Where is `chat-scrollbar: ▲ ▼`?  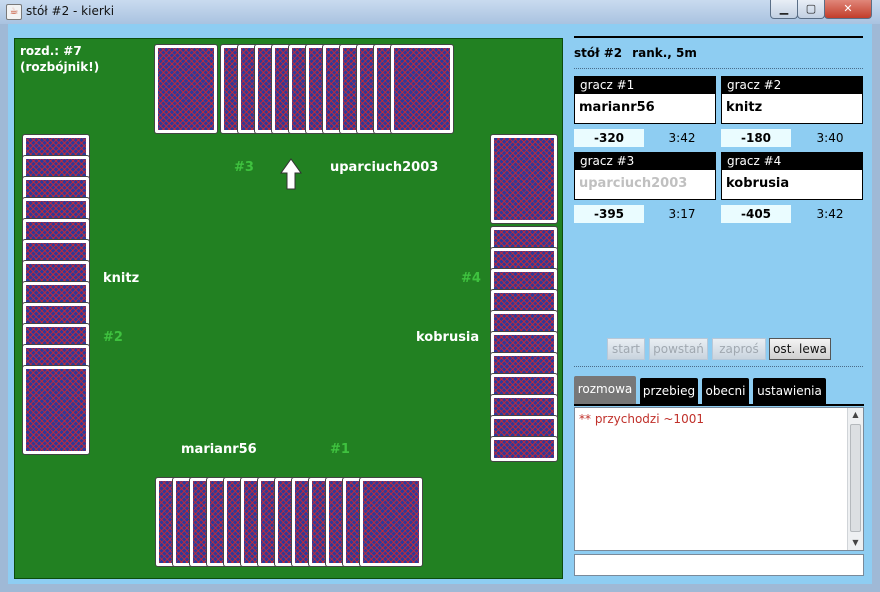 chat-scrollbar: ▲ ▼ is located at coordinates (855, 479).